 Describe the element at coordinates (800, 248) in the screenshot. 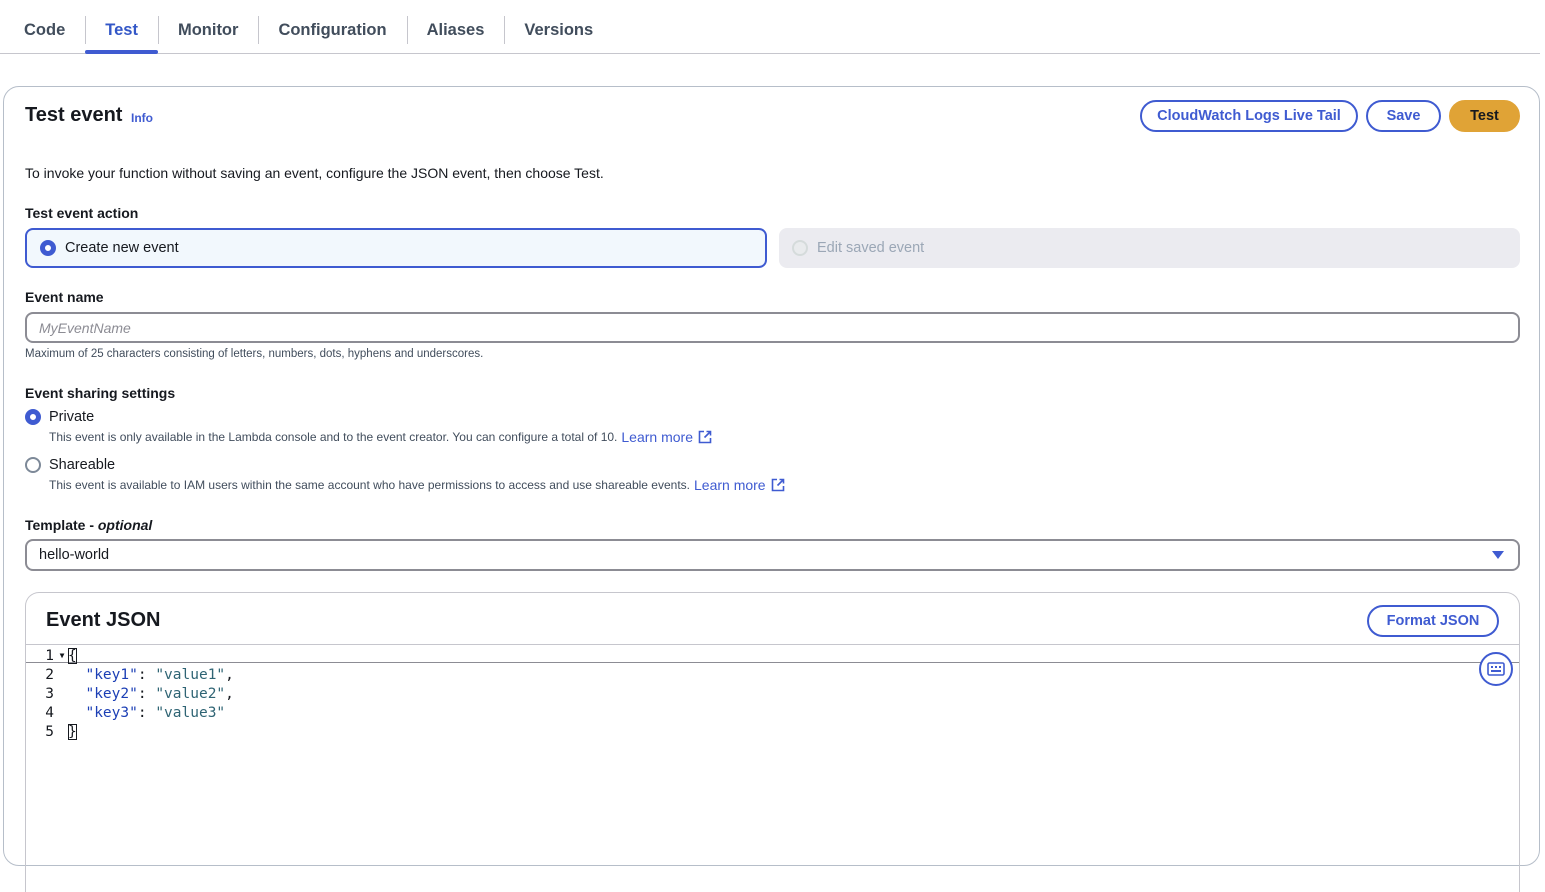

I see `radio-disabled-icon` at that location.